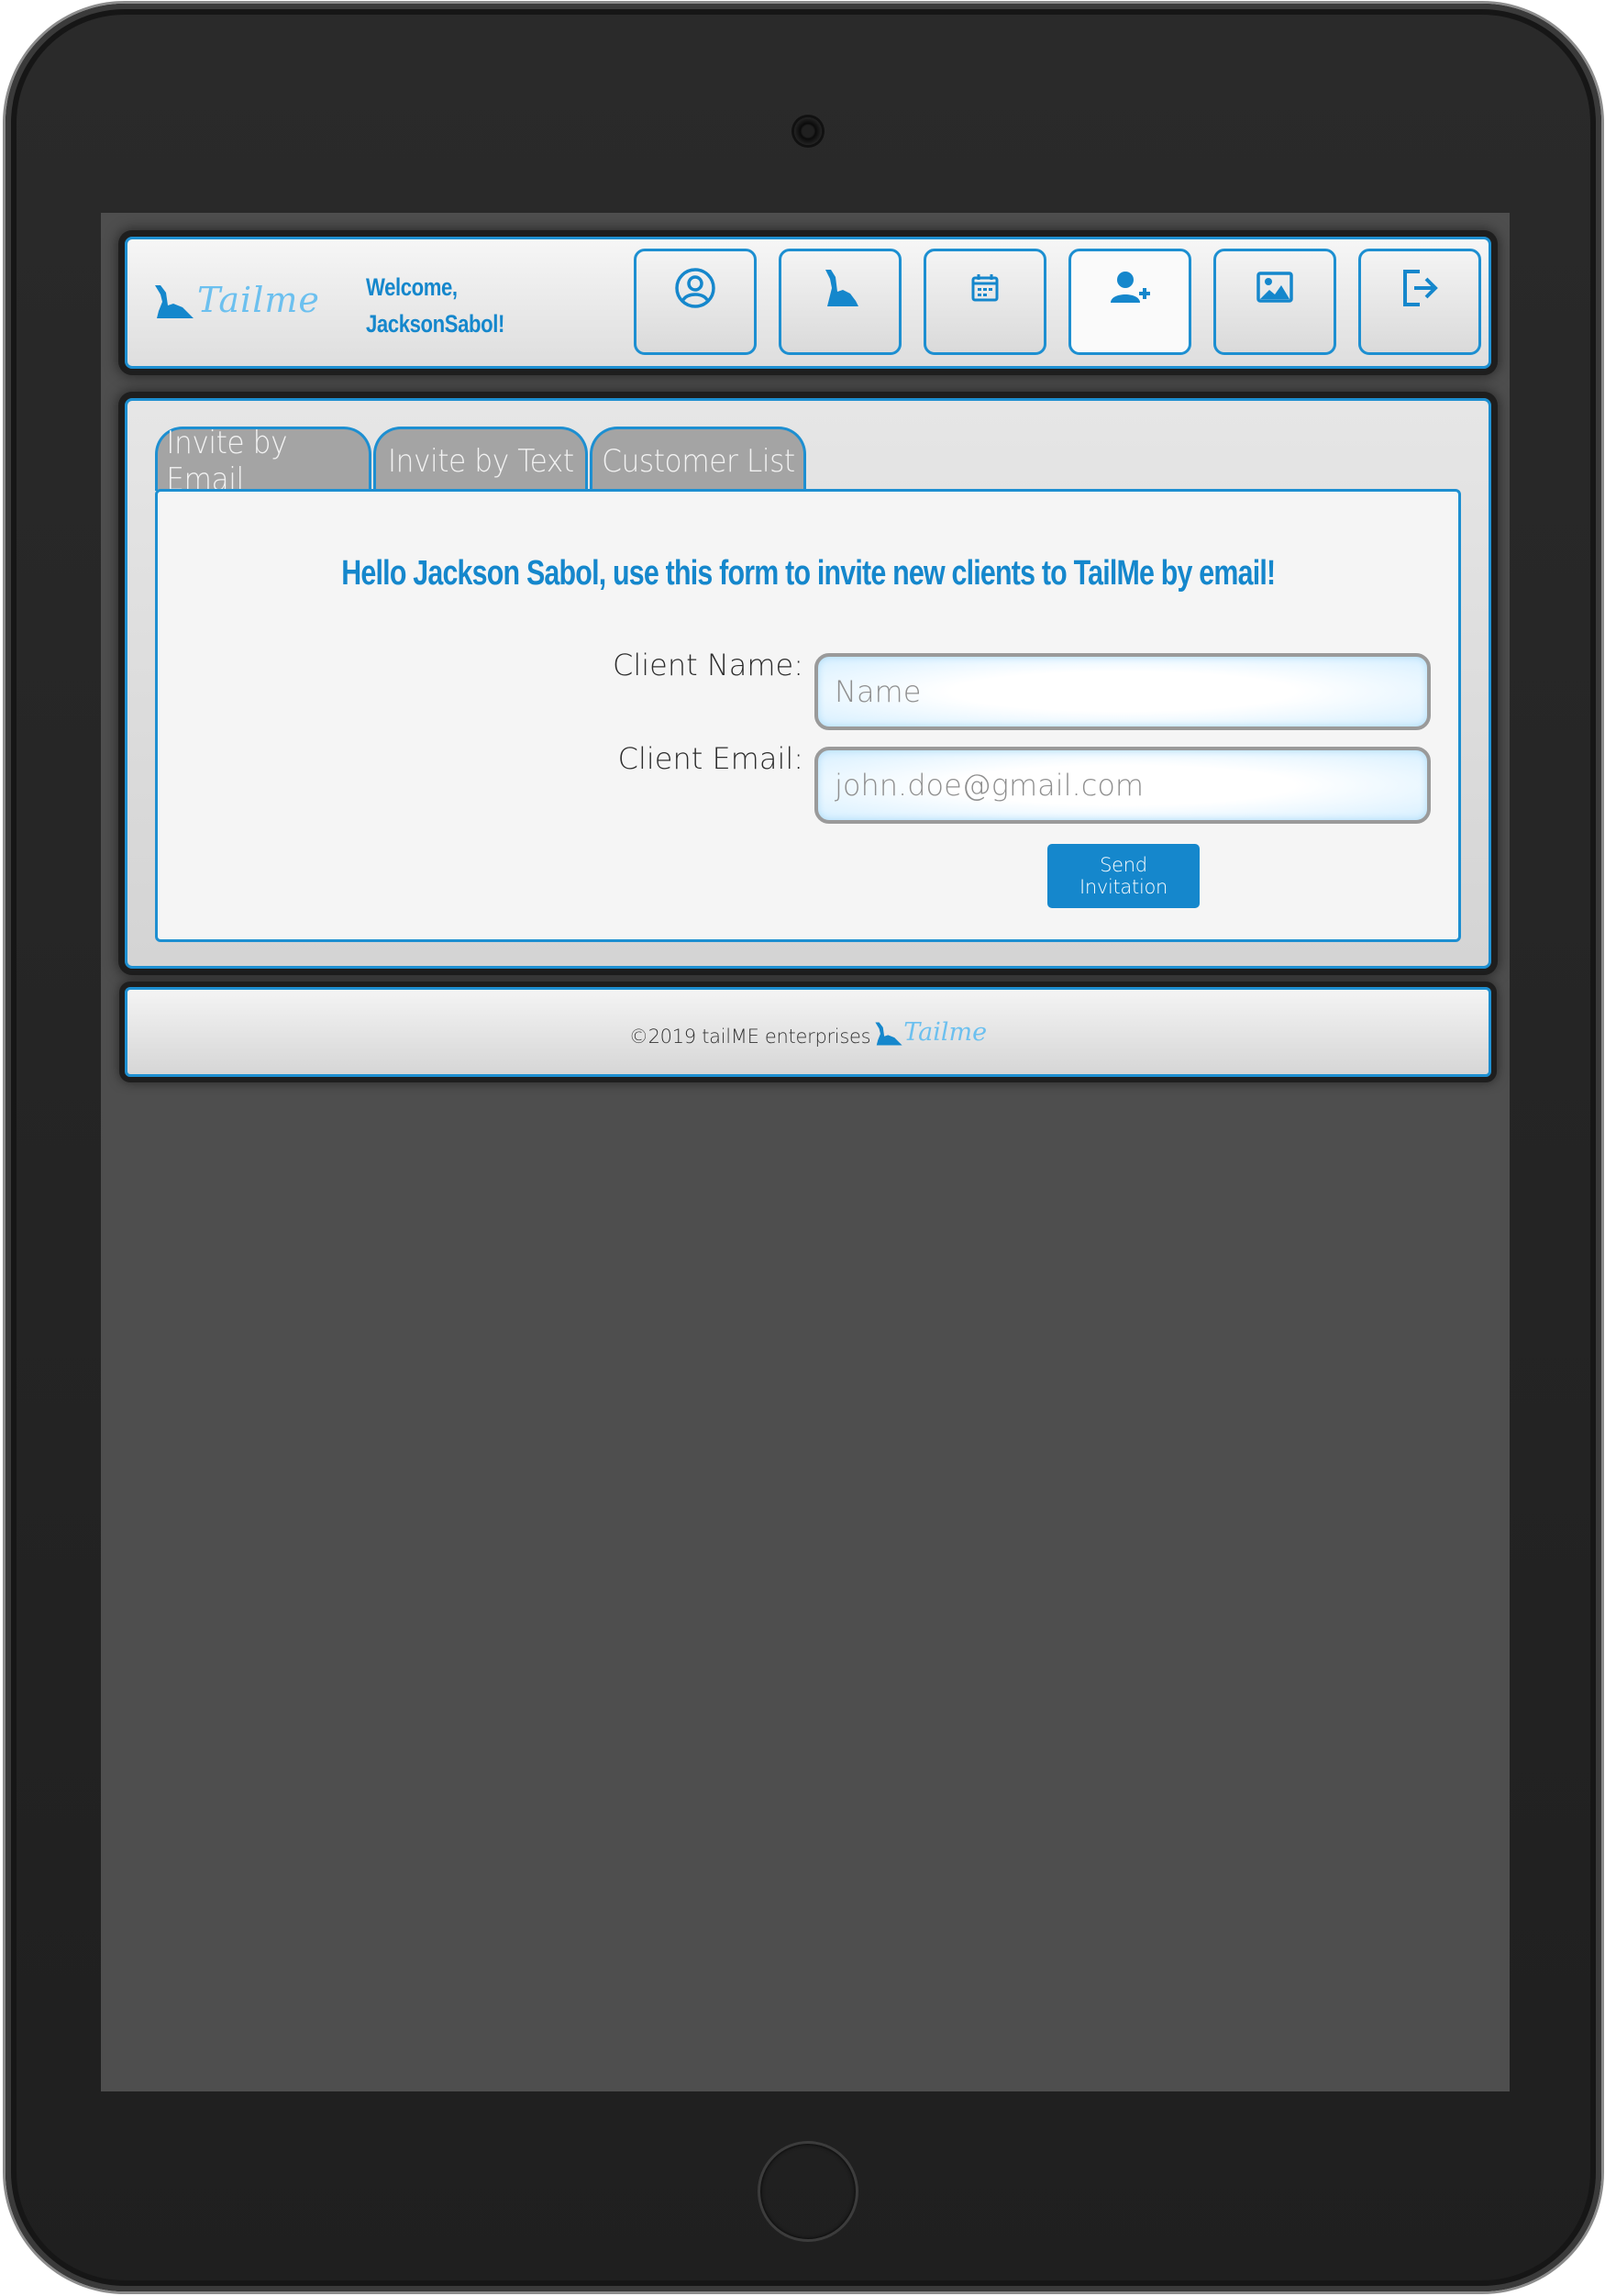 This screenshot has width=1605, height=2296. I want to click on nav-calendar-button, so click(985, 302).